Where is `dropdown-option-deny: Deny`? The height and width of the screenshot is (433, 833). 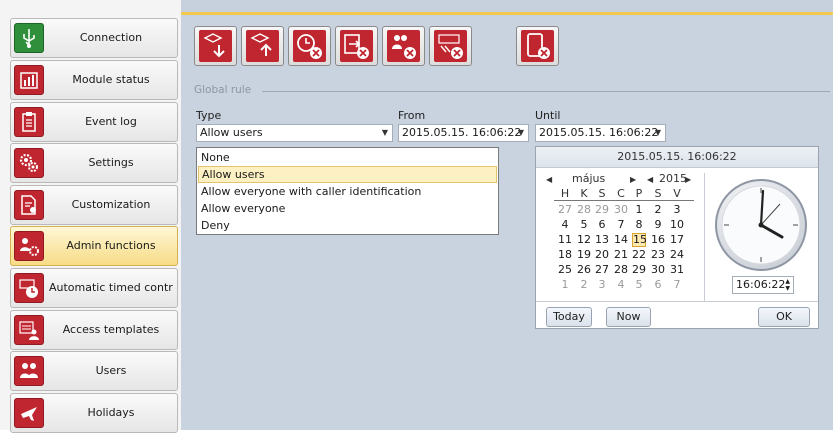
dropdown-option-deny: Deny is located at coordinates (347, 225).